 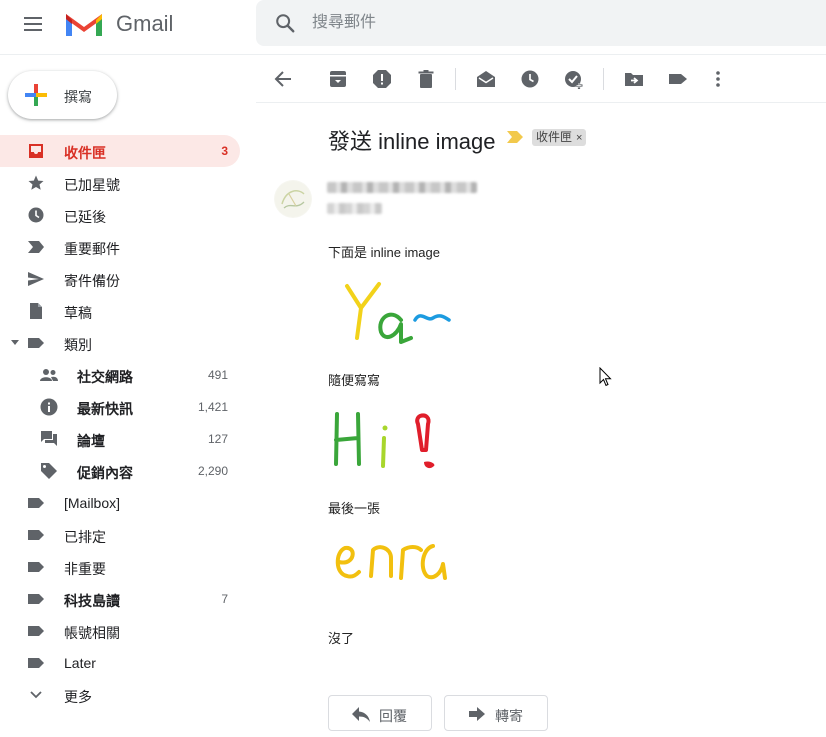 I want to click on more-vert-icon, so click(x=718, y=79).